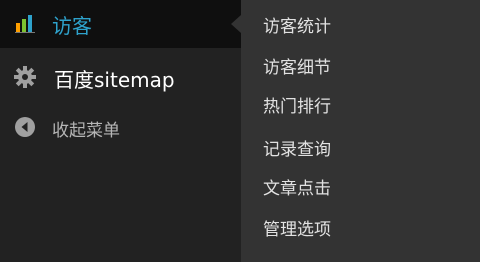 The height and width of the screenshot is (262, 480). Describe the element at coordinates (25, 77) in the screenshot. I see `gear-icon` at that location.